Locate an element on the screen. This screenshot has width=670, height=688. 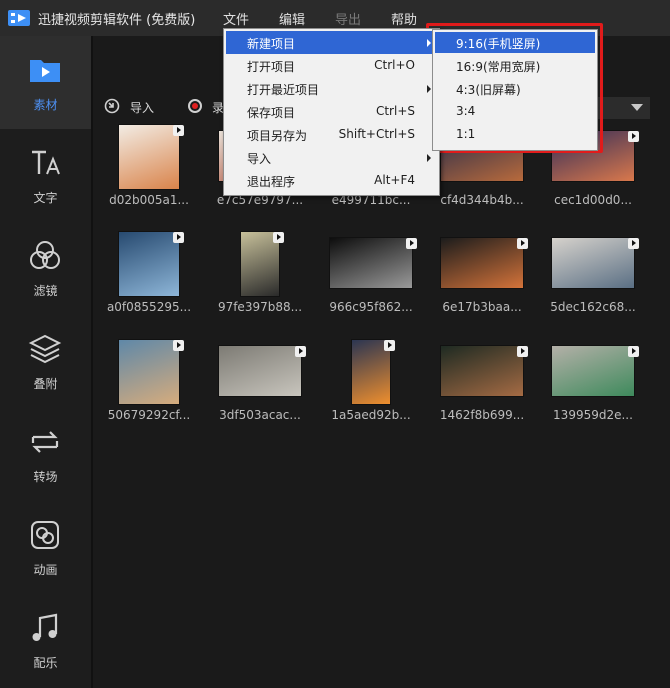
app-logo-icon is located at coordinates (19, 18).